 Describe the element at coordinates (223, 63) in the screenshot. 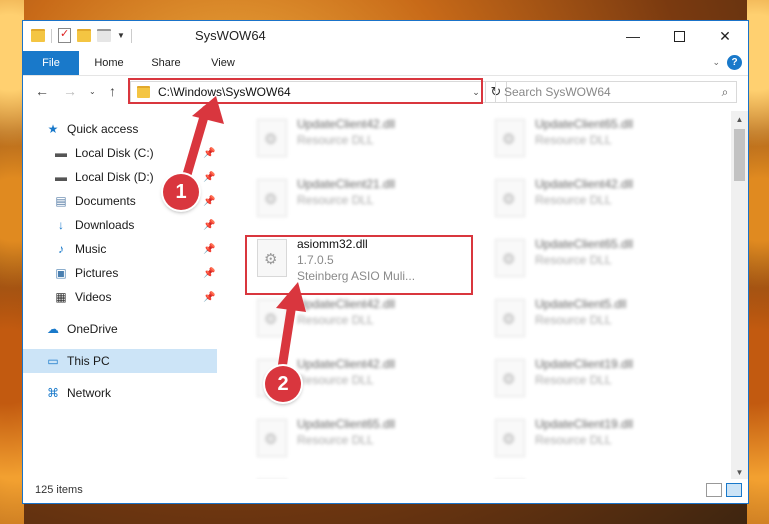

I see `tab-view: View` at that location.